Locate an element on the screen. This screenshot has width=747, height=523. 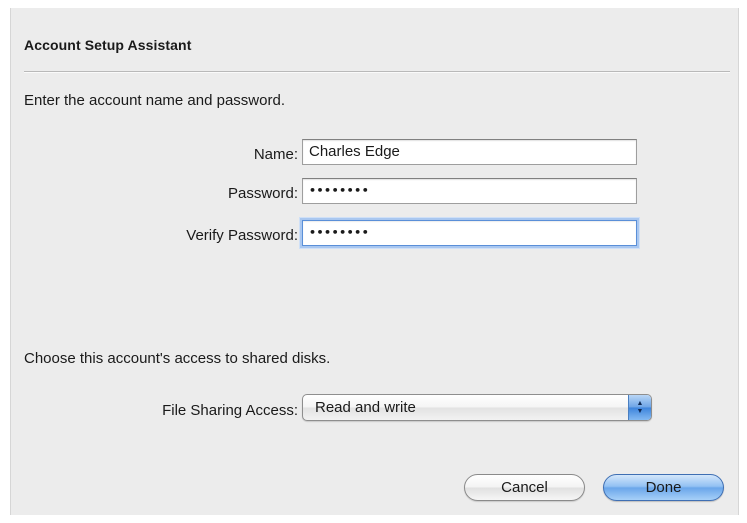
file-sharing-label: File Sharing Access: is located at coordinates (230, 410).